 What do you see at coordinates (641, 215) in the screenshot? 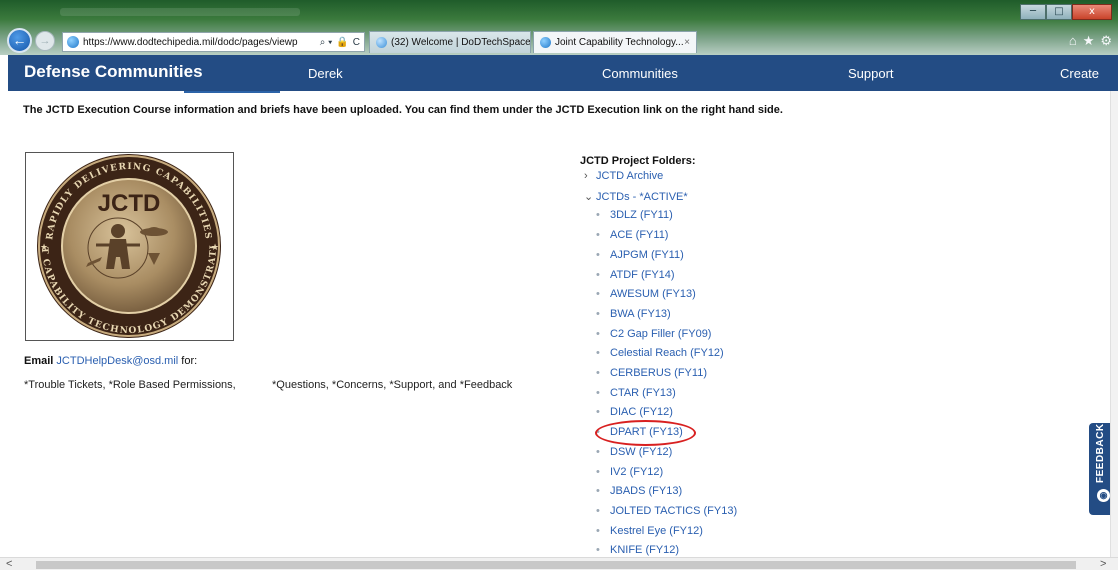
I see `project-link: 3DLZ (FY11)` at bounding box center [641, 215].